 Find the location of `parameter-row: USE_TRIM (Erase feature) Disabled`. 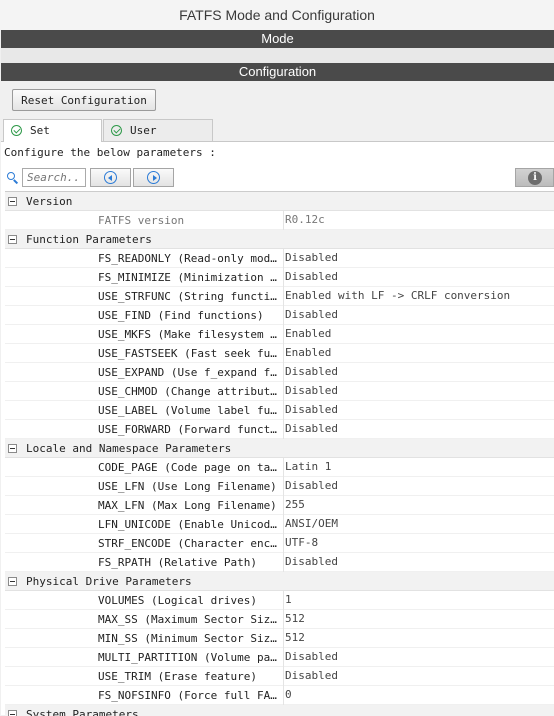

parameter-row: USE_TRIM (Erase feature) Disabled is located at coordinates (279, 676).